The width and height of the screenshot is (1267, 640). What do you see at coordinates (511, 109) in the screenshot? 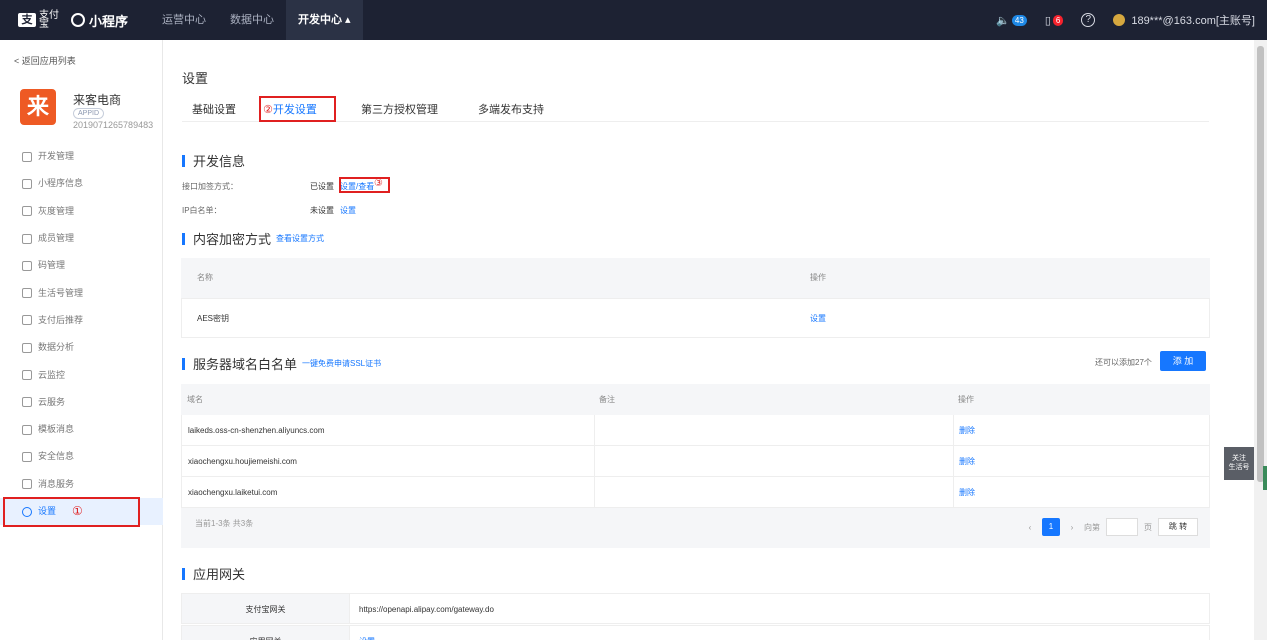
I see `tab-multi-platform: 多端发布支持` at bounding box center [511, 109].